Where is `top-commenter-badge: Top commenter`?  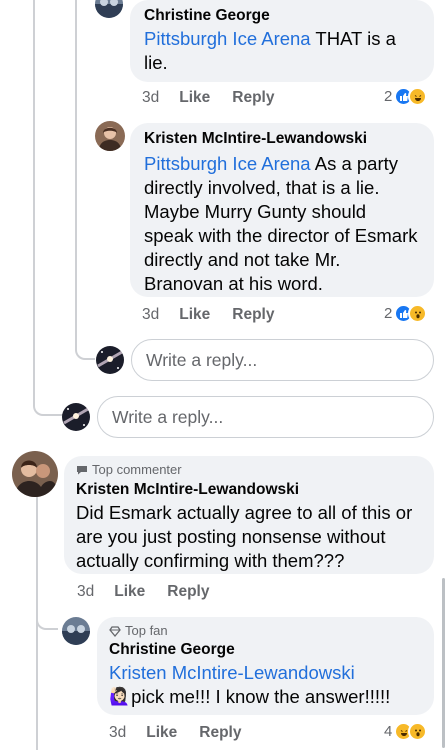 top-commenter-badge: Top commenter is located at coordinates (249, 469).